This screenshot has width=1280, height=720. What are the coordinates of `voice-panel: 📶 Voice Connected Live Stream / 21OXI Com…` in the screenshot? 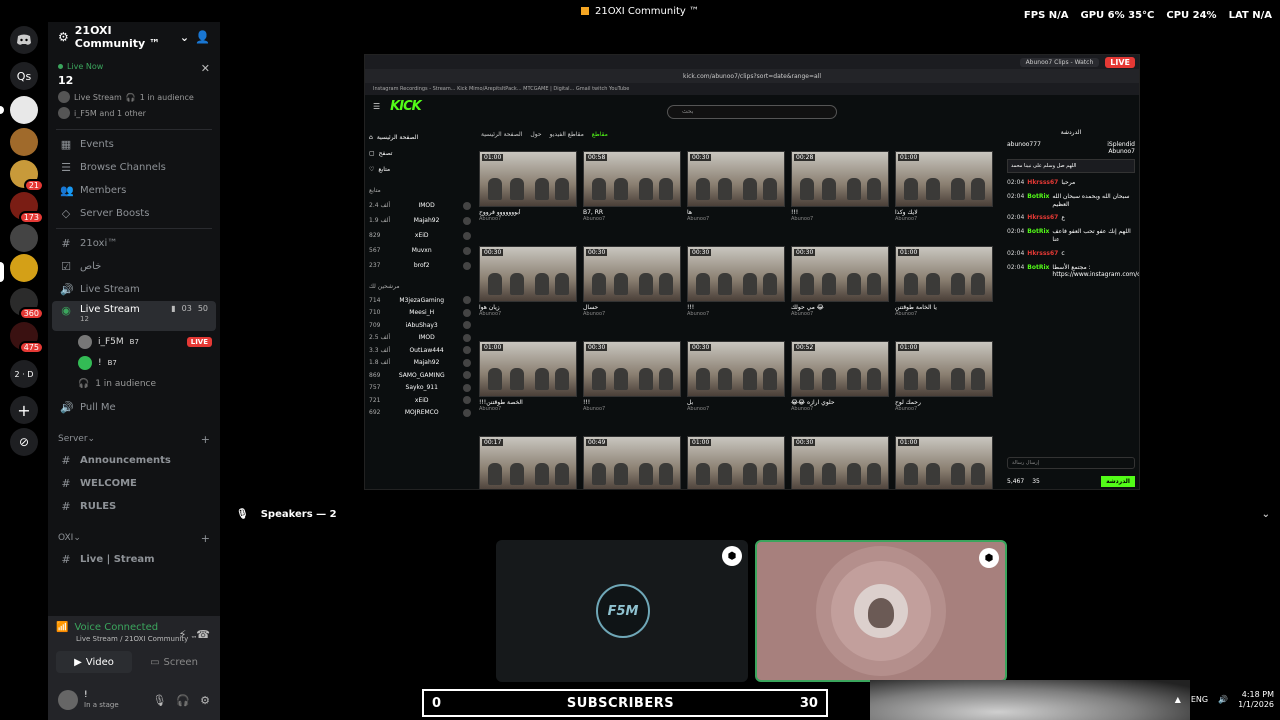 It's located at (134, 648).